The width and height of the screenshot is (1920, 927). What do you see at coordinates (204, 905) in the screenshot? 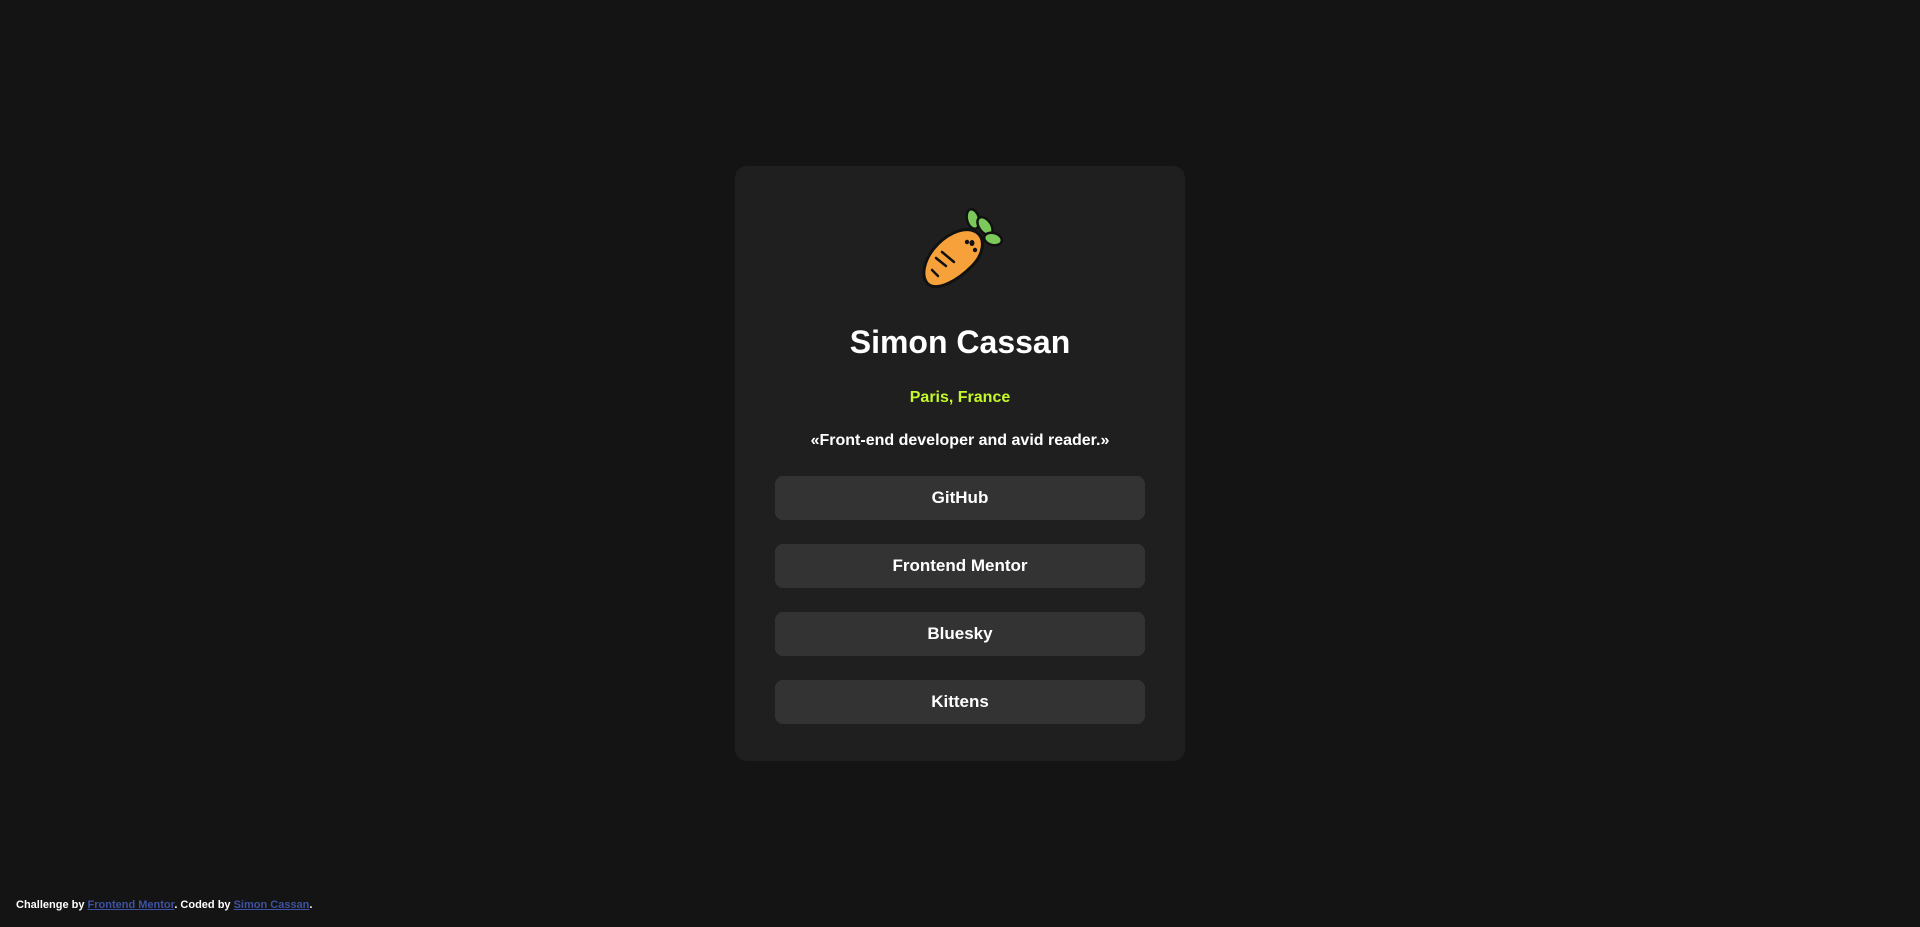
I see `attribution-middle: . Coded by` at bounding box center [204, 905].